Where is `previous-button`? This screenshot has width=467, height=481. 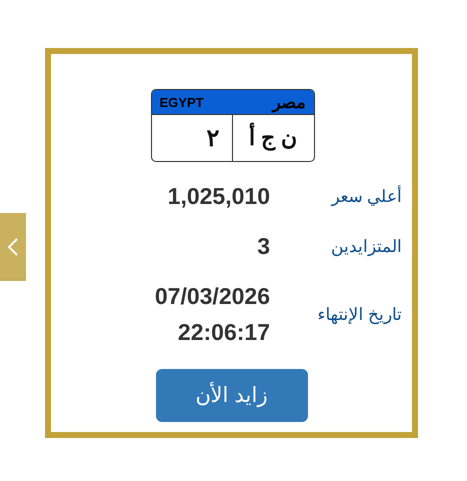
previous-button is located at coordinates (13, 247).